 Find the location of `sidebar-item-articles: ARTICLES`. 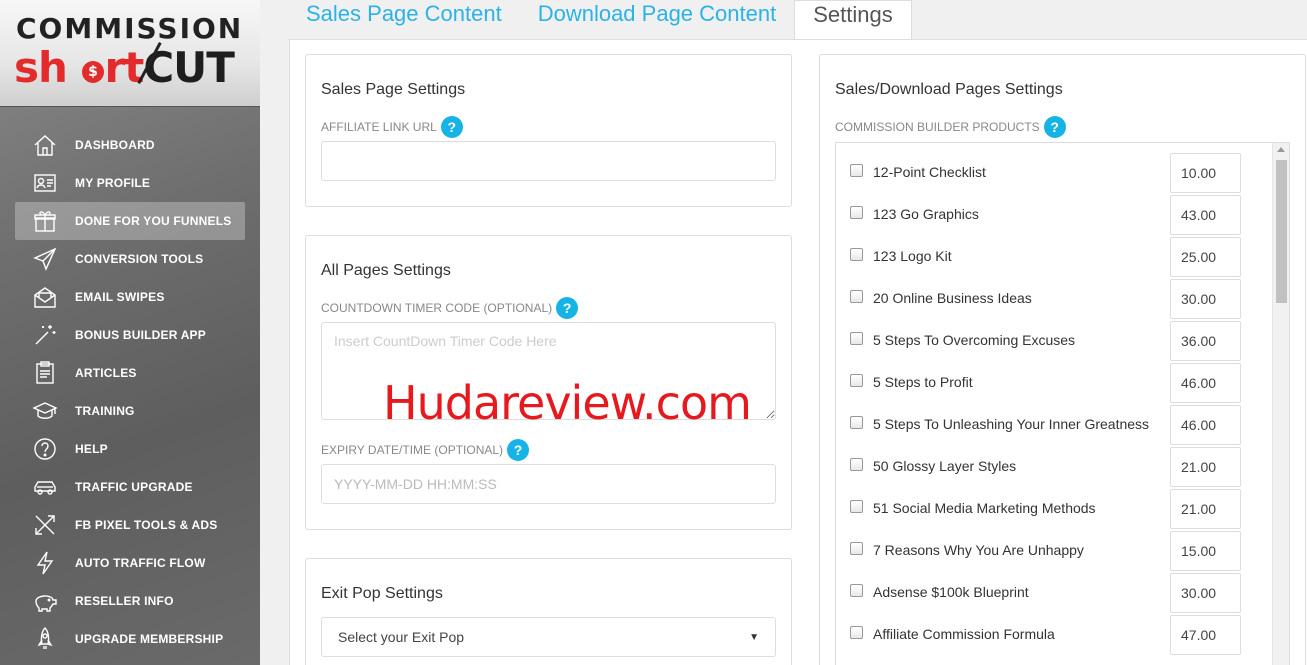

sidebar-item-articles: ARTICLES is located at coordinates (130, 373).